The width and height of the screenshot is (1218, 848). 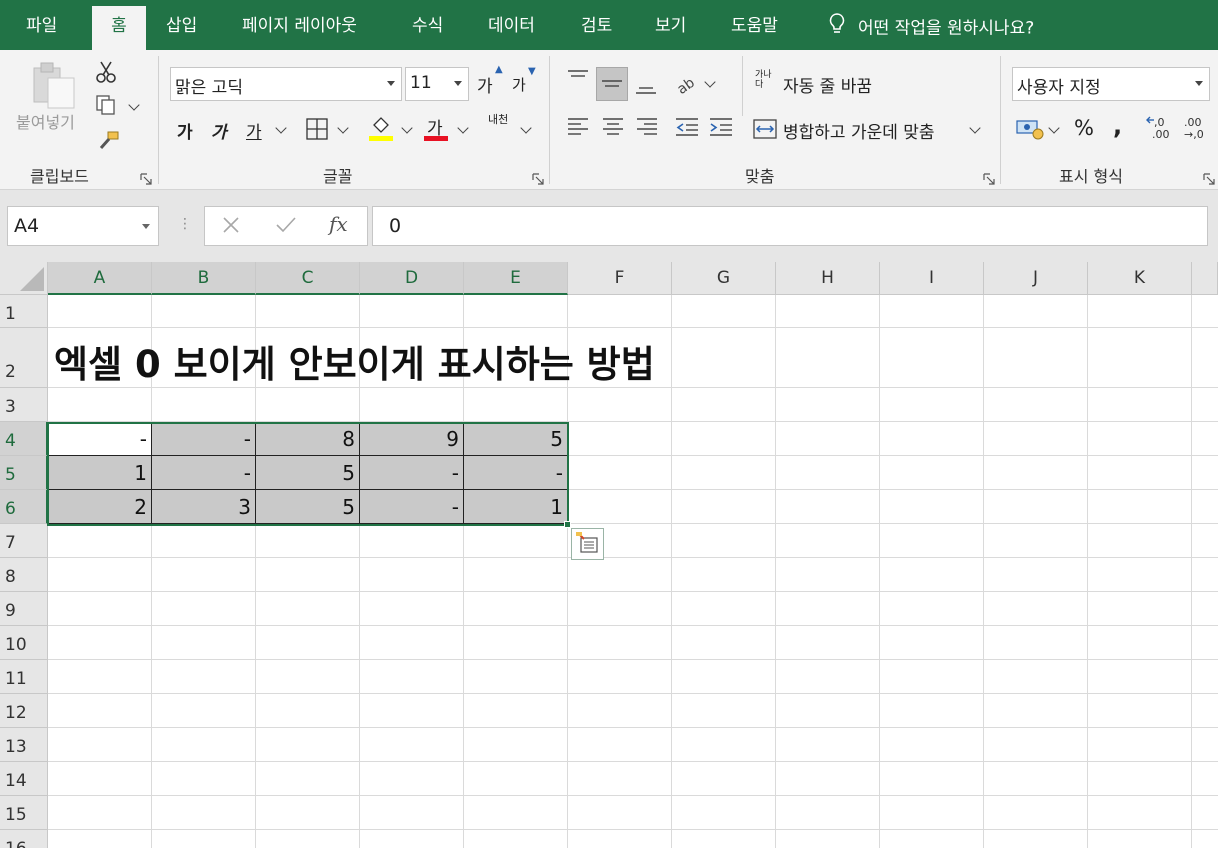 I want to click on underline-button: 가, so click(x=254, y=130).